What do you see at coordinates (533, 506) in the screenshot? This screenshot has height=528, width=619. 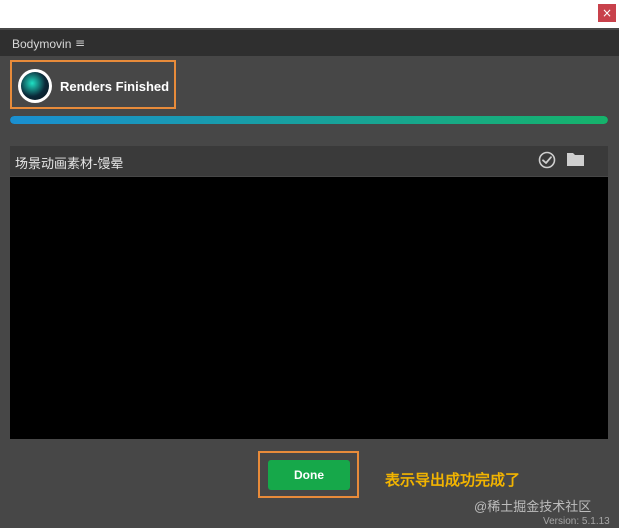 I see `watermark: @稀土掘金技术社区` at bounding box center [533, 506].